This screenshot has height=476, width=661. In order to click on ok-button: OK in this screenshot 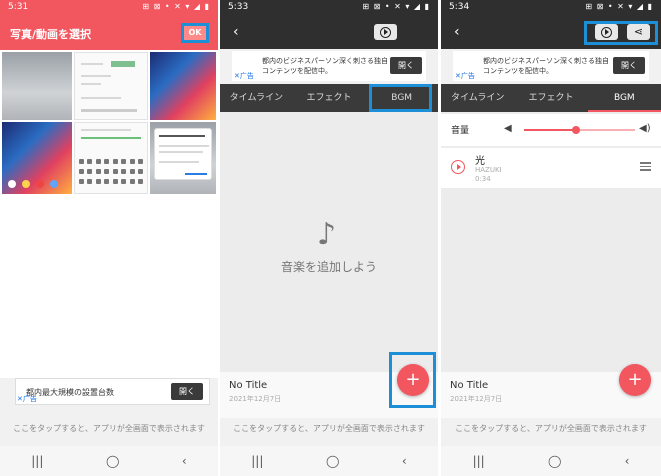, I will do `click(195, 33)`.